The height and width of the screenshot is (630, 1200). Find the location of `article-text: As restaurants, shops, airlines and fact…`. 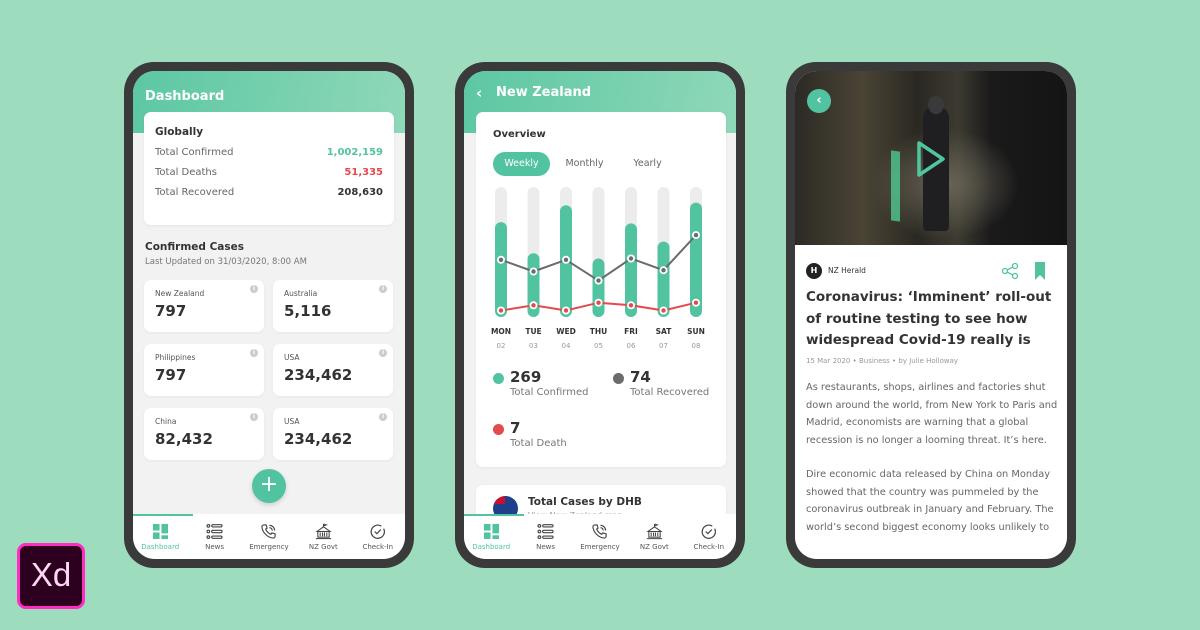

article-text: As restaurants, shops, airlines and fact… is located at coordinates (934, 466).